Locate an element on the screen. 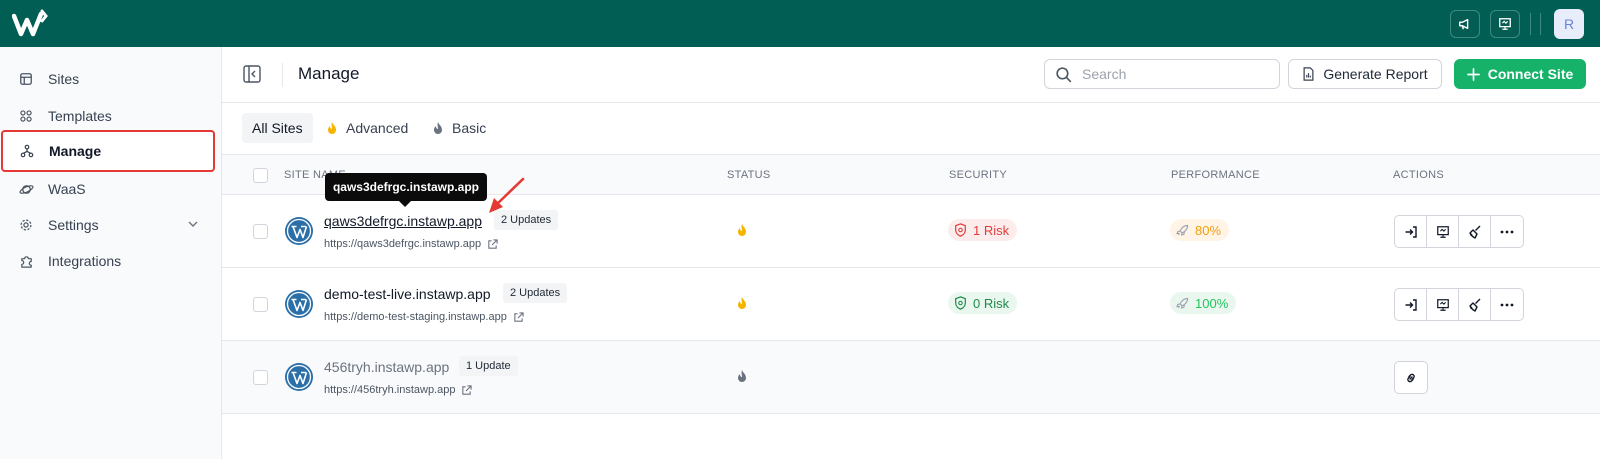  site-name-link: qaws3defrgc.instawp.app is located at coordinates (403, 221).